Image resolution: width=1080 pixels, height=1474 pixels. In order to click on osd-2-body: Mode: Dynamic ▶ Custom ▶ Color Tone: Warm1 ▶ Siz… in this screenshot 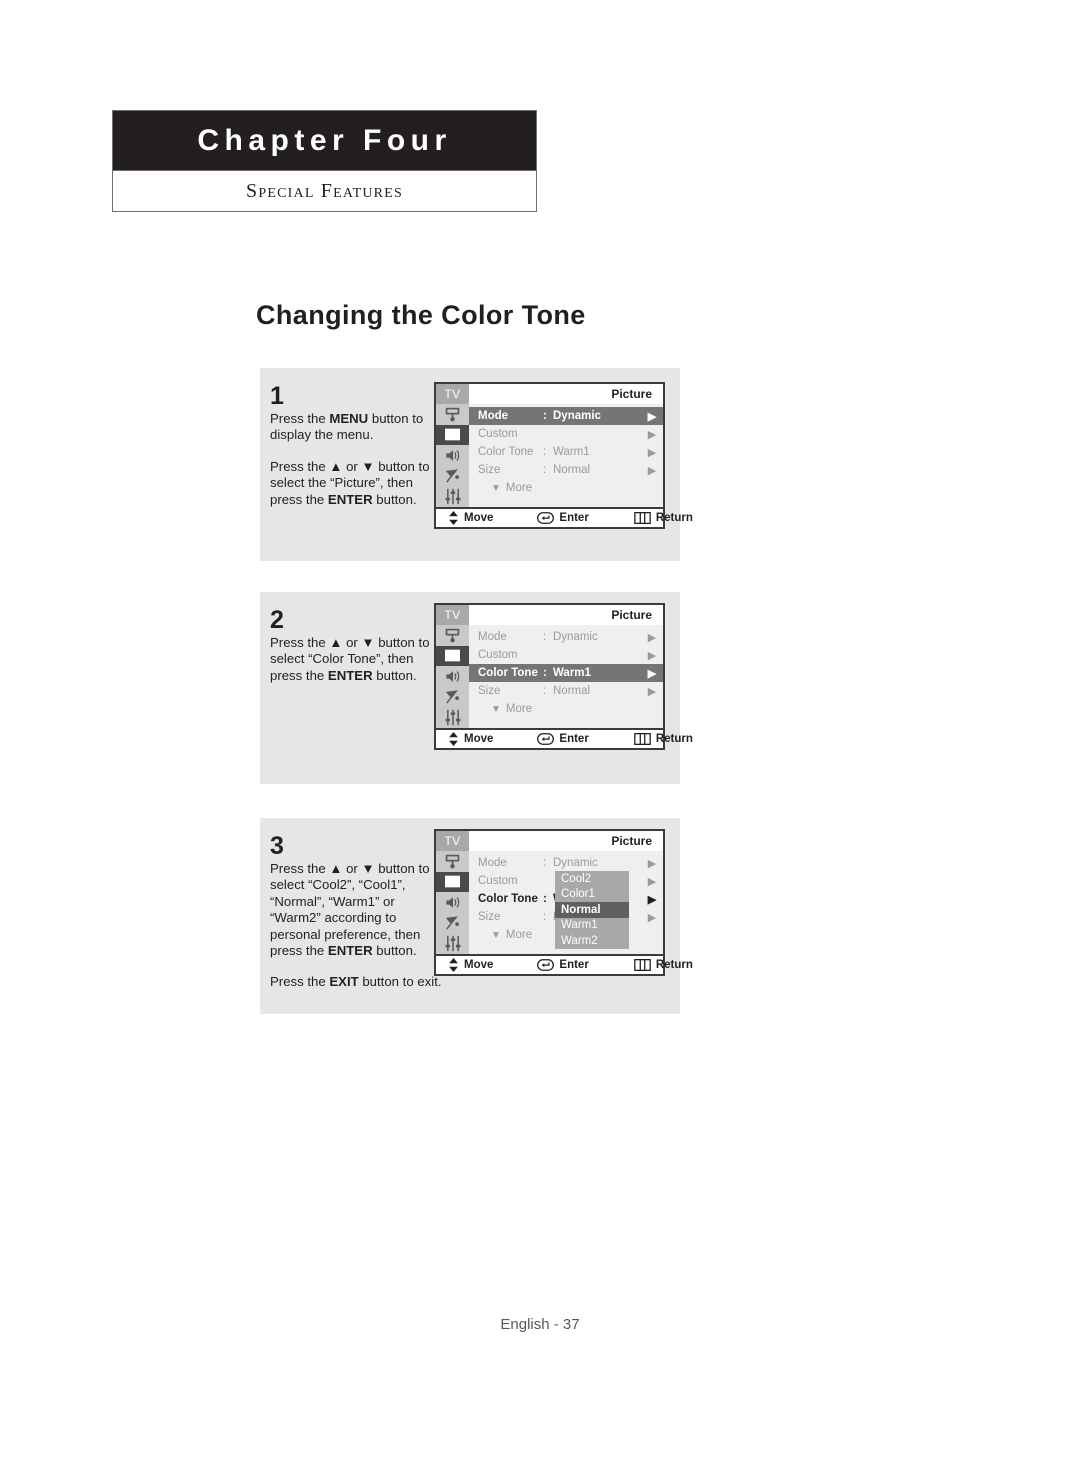, I will do `click(549, 676)`.